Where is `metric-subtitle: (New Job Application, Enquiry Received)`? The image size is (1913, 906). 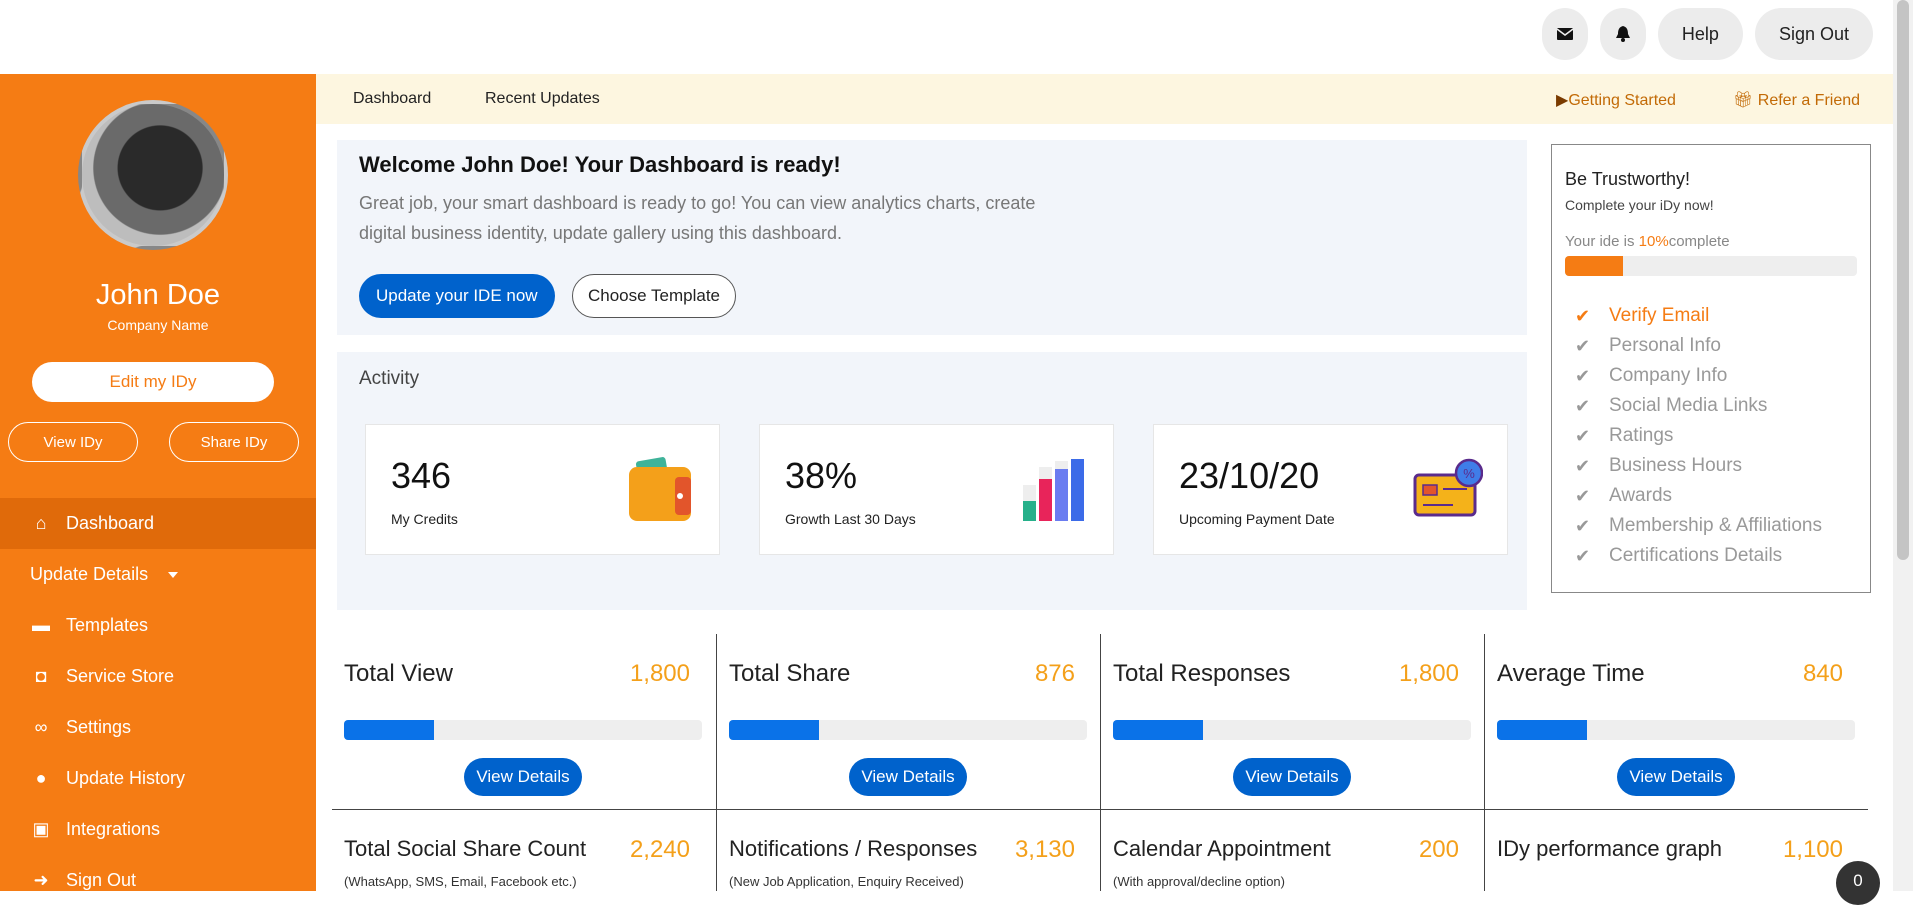
metric-subtitle: (New Job Application, Enquiry Received) is located at coordinates (846, 881).